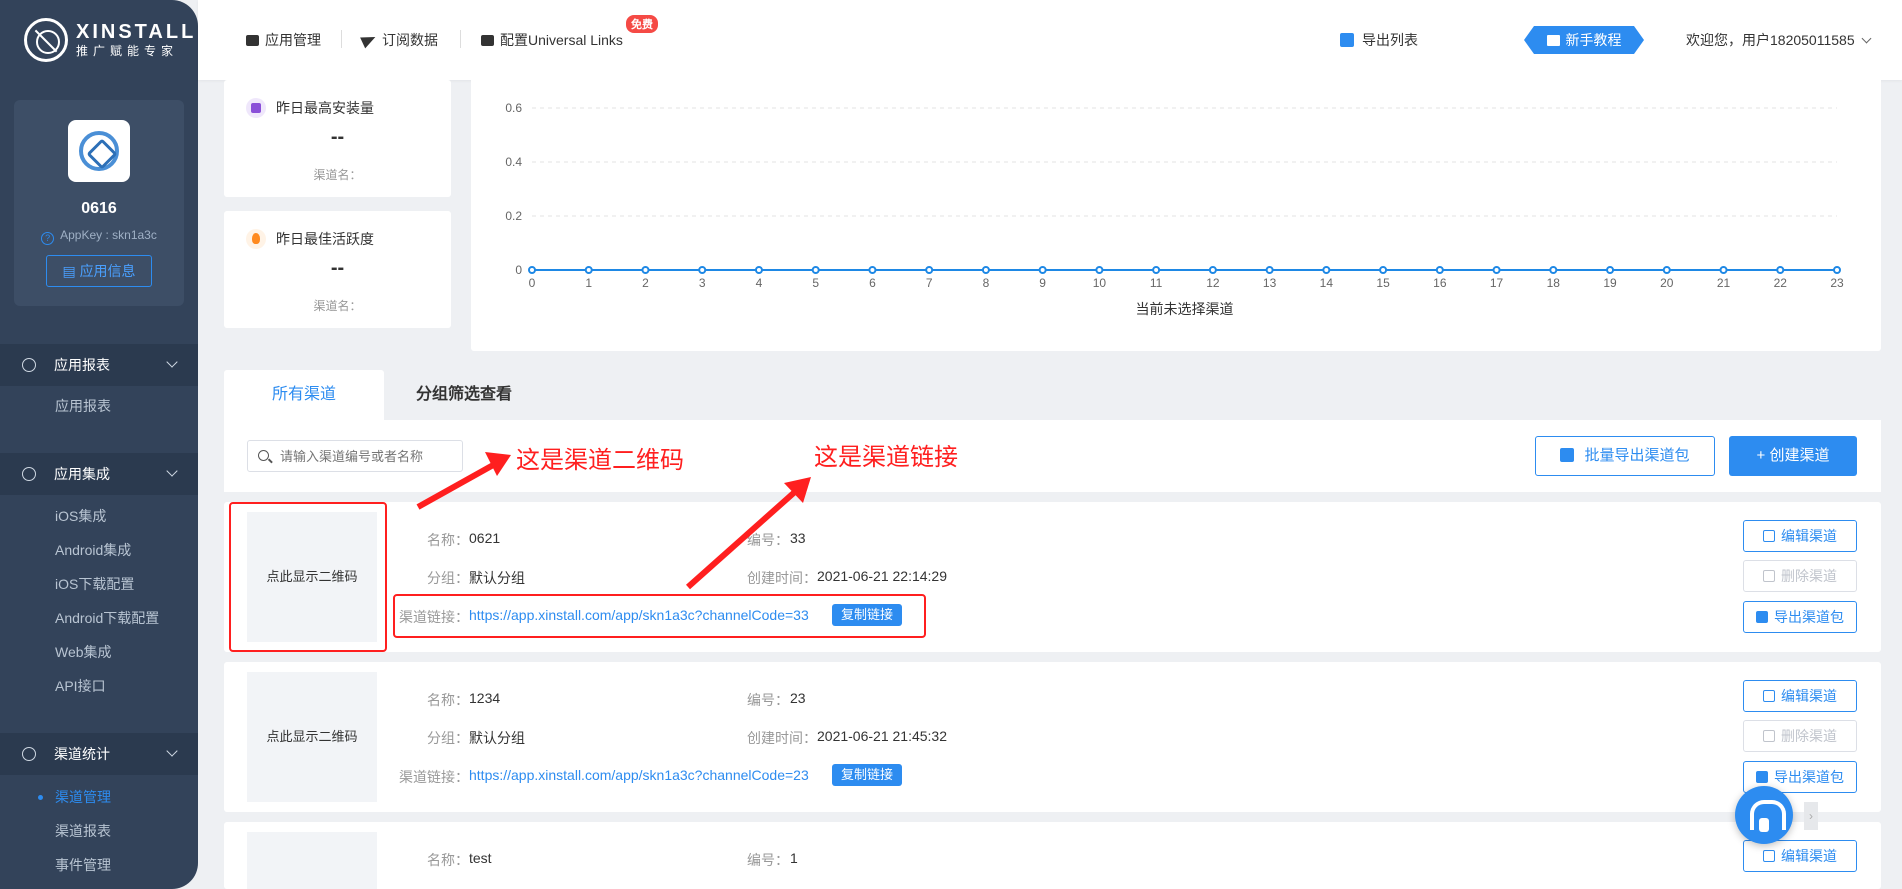 This screenshot has width=1902, height=889. I want to click on user-menu: 欢迎您，用户18205011585, so click(1779, 40).